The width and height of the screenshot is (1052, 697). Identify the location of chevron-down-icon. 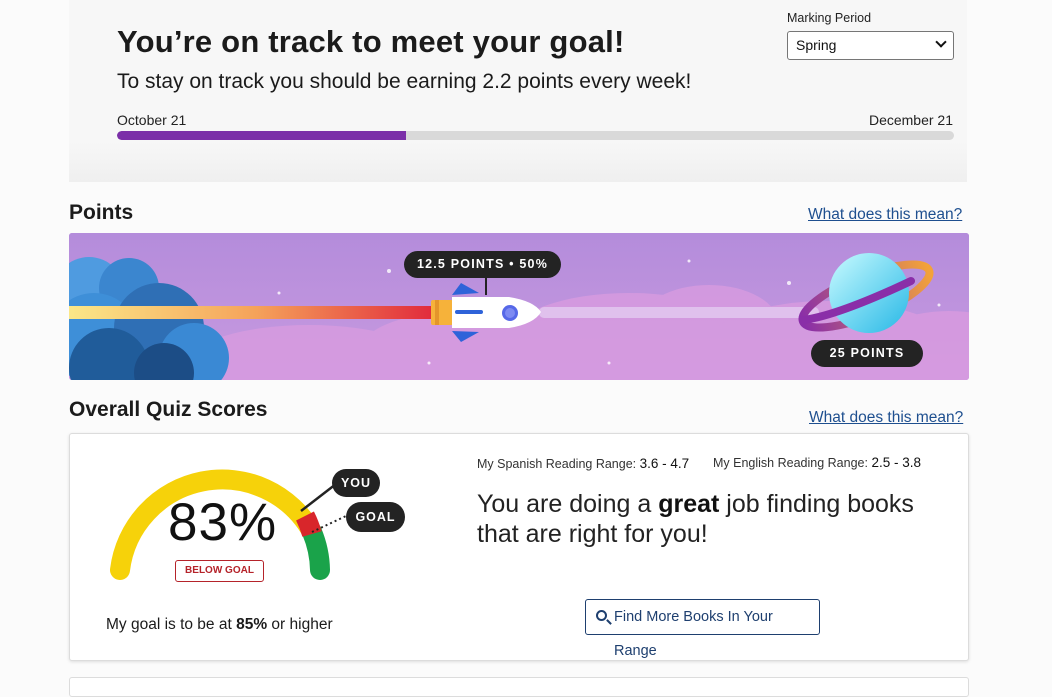
(941, 42).